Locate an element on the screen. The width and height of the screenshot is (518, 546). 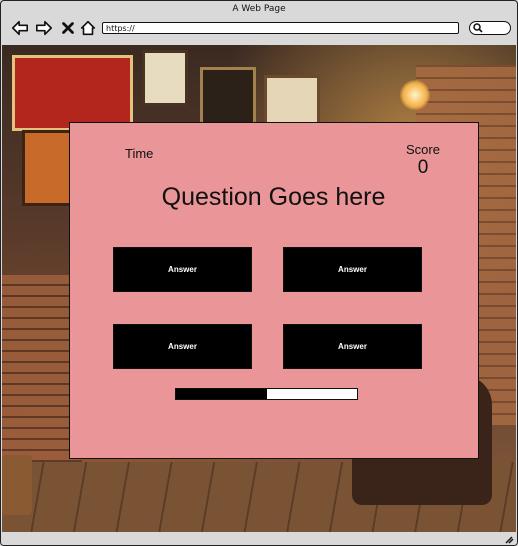
close-icon is located at coordinates (68, 28).